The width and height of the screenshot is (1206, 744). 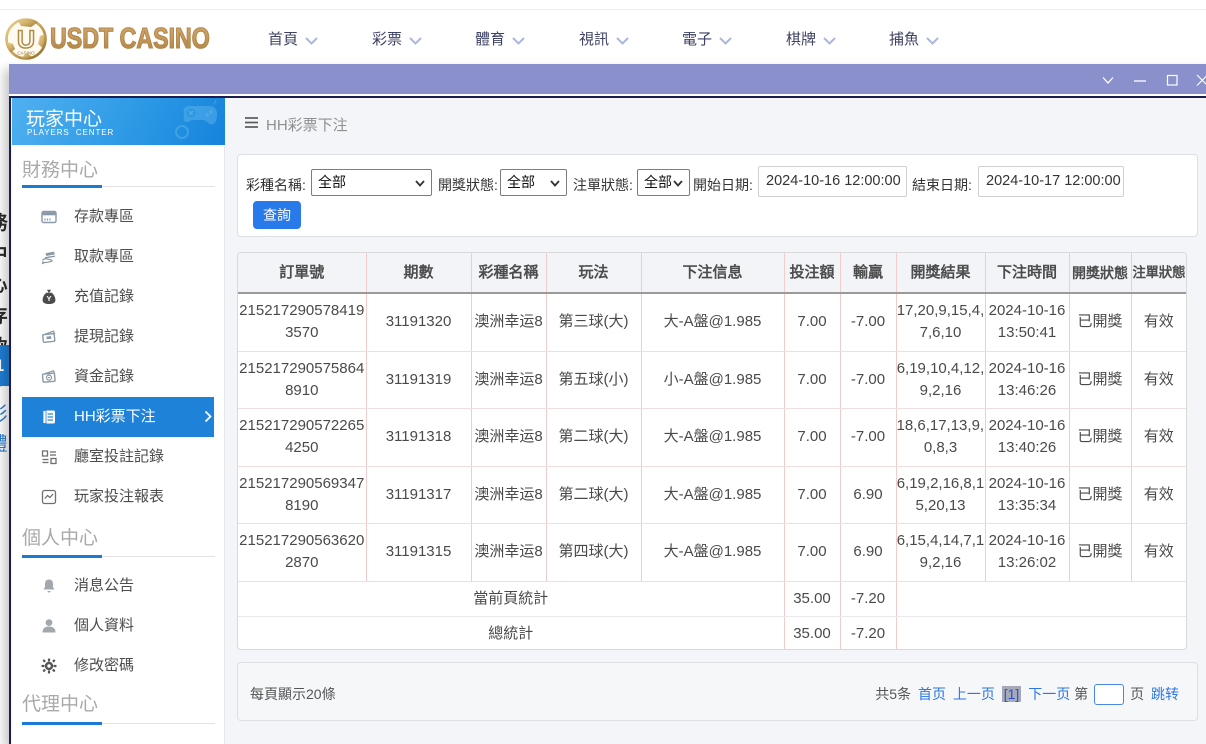 What do you see at coordinates (48, 298) in the screenshot?
I see `svg-text: Y` at bounding box center [48, 298].